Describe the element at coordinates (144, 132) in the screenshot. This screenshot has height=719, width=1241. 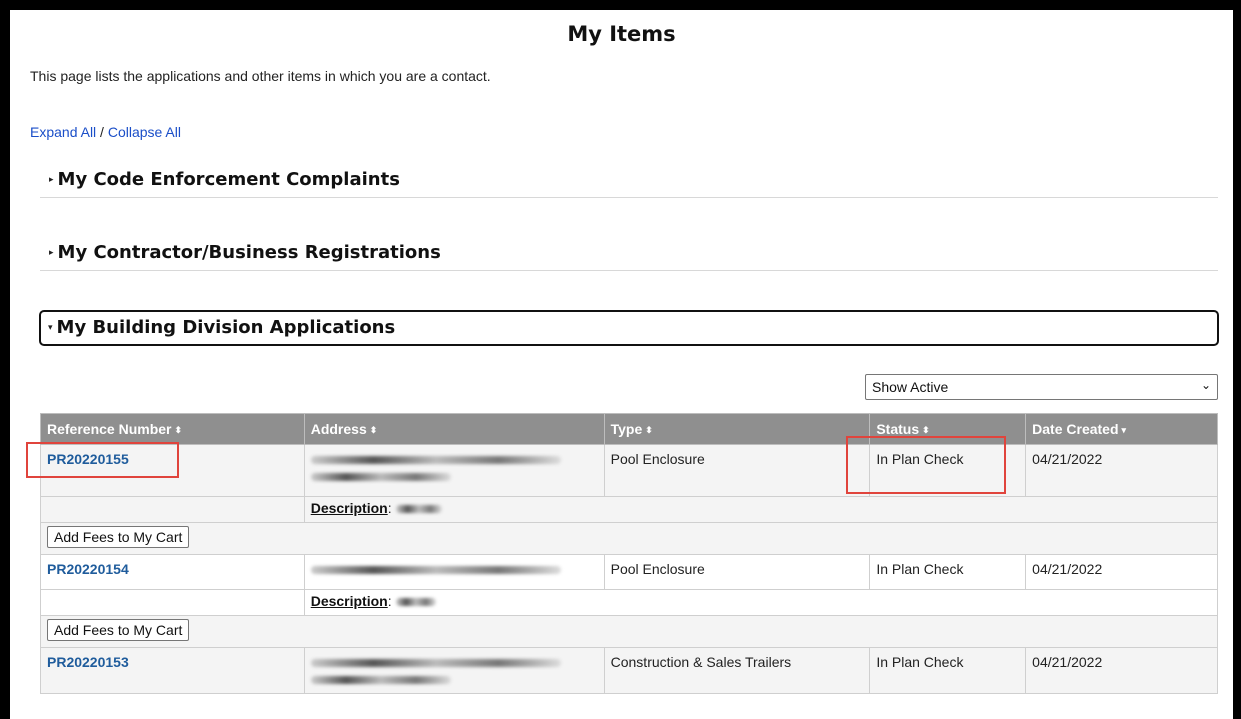
I see `collapse-all-link: Collapse All` at that location.